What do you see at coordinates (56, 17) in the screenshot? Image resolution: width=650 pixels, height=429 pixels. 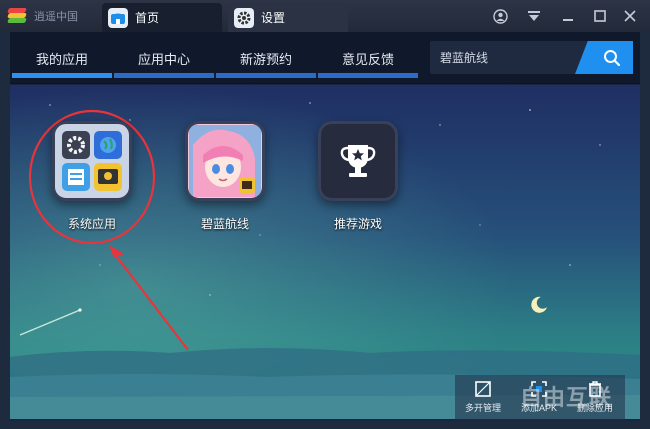 I see `brand-text: 逍遥中国` at bounding box center [56, 17].